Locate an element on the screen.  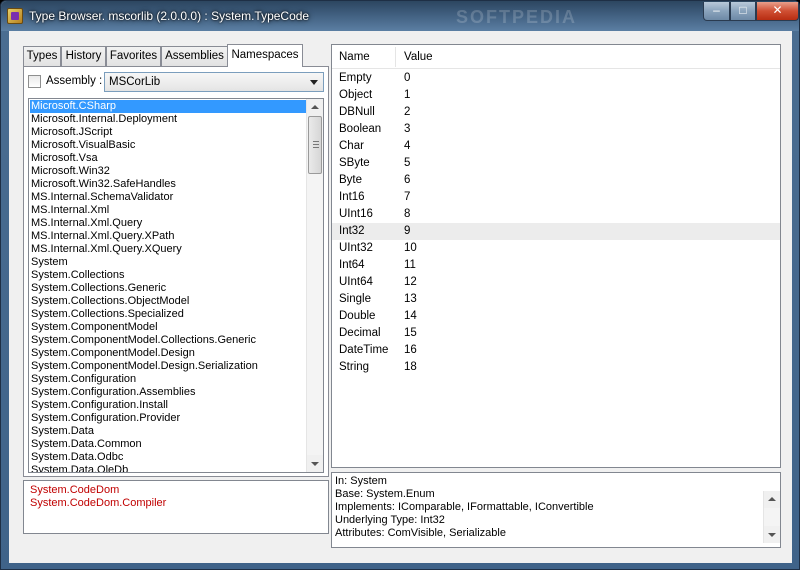
member-value: 0 is located at coordinates (407, 78).